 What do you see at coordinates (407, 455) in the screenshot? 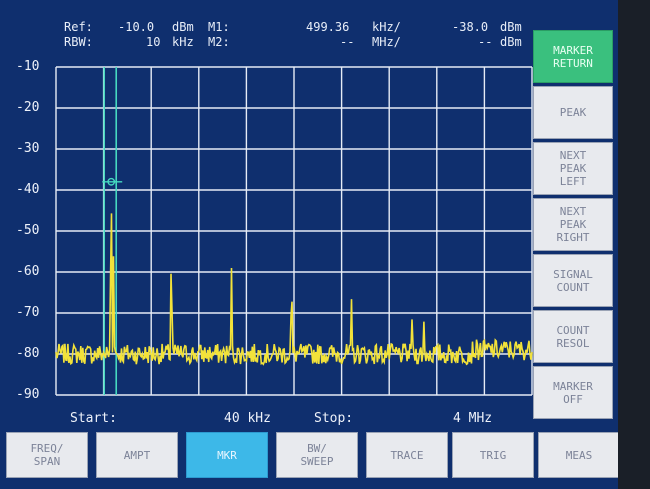
I see `trace-menu-button: TRACE` at bounding box center [407, 455].